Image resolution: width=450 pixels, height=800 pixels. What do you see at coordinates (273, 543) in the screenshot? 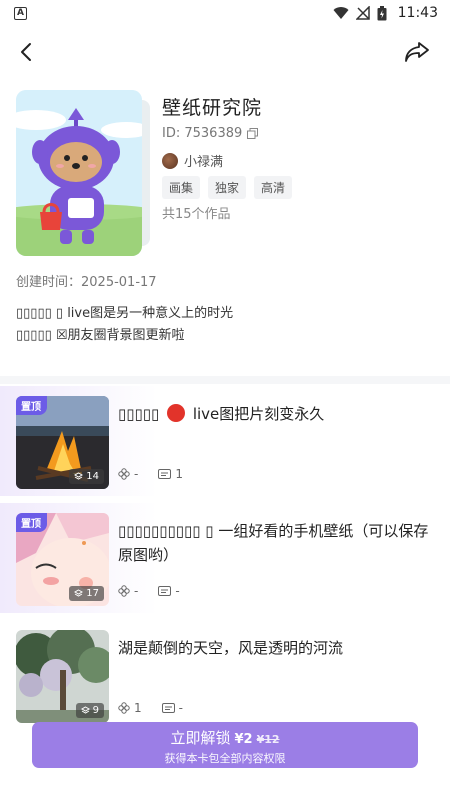
I see `item-title: ▯▯▯▯▯▯▯▯▯▯ ▯ 一组好看的手机壁纸（可以保存原图哟）` at bounding box center [273, 543].